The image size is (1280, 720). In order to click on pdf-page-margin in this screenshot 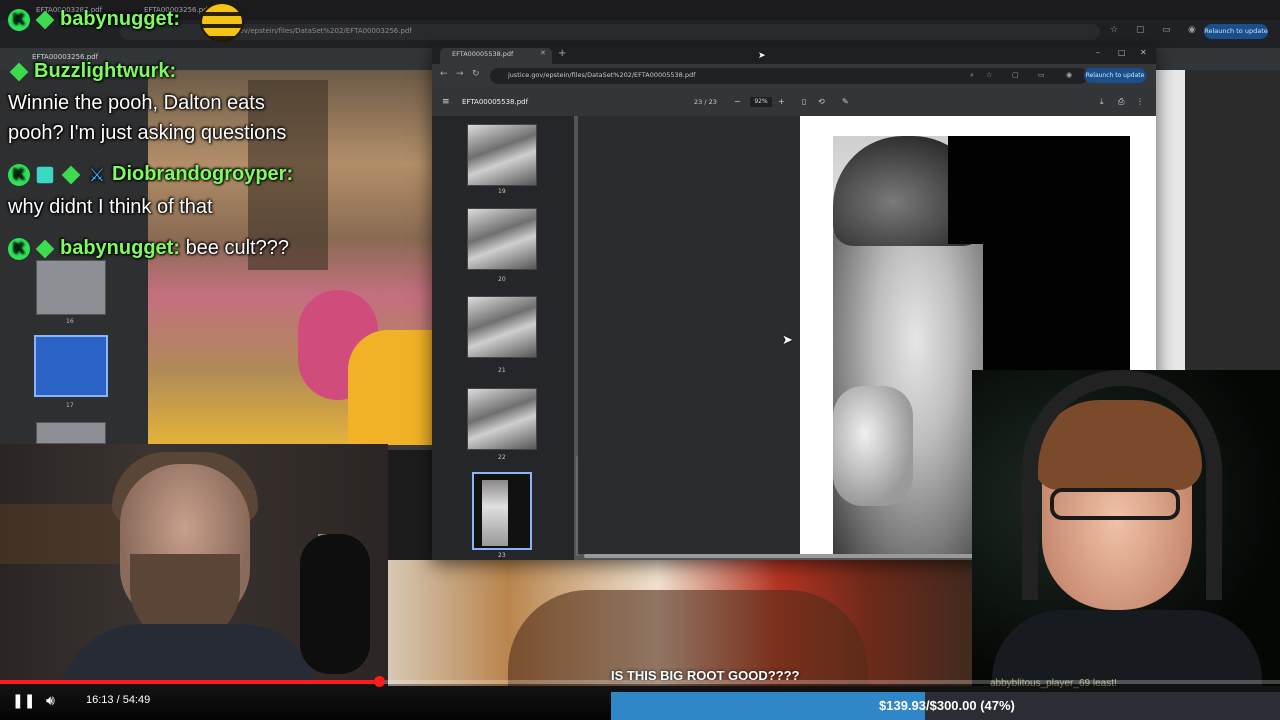, I will do `click(689, 335)`.